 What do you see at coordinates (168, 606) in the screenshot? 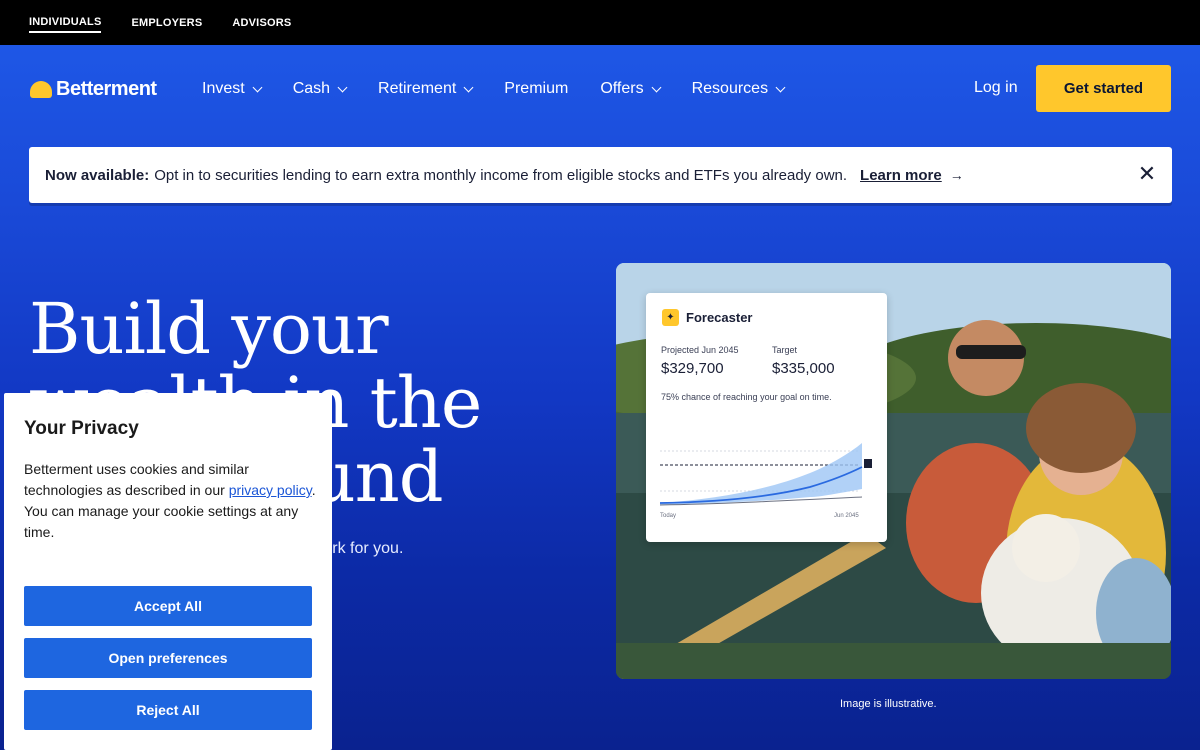
I see `accept-all-button: Accept All` at bounding box center [168, 606].